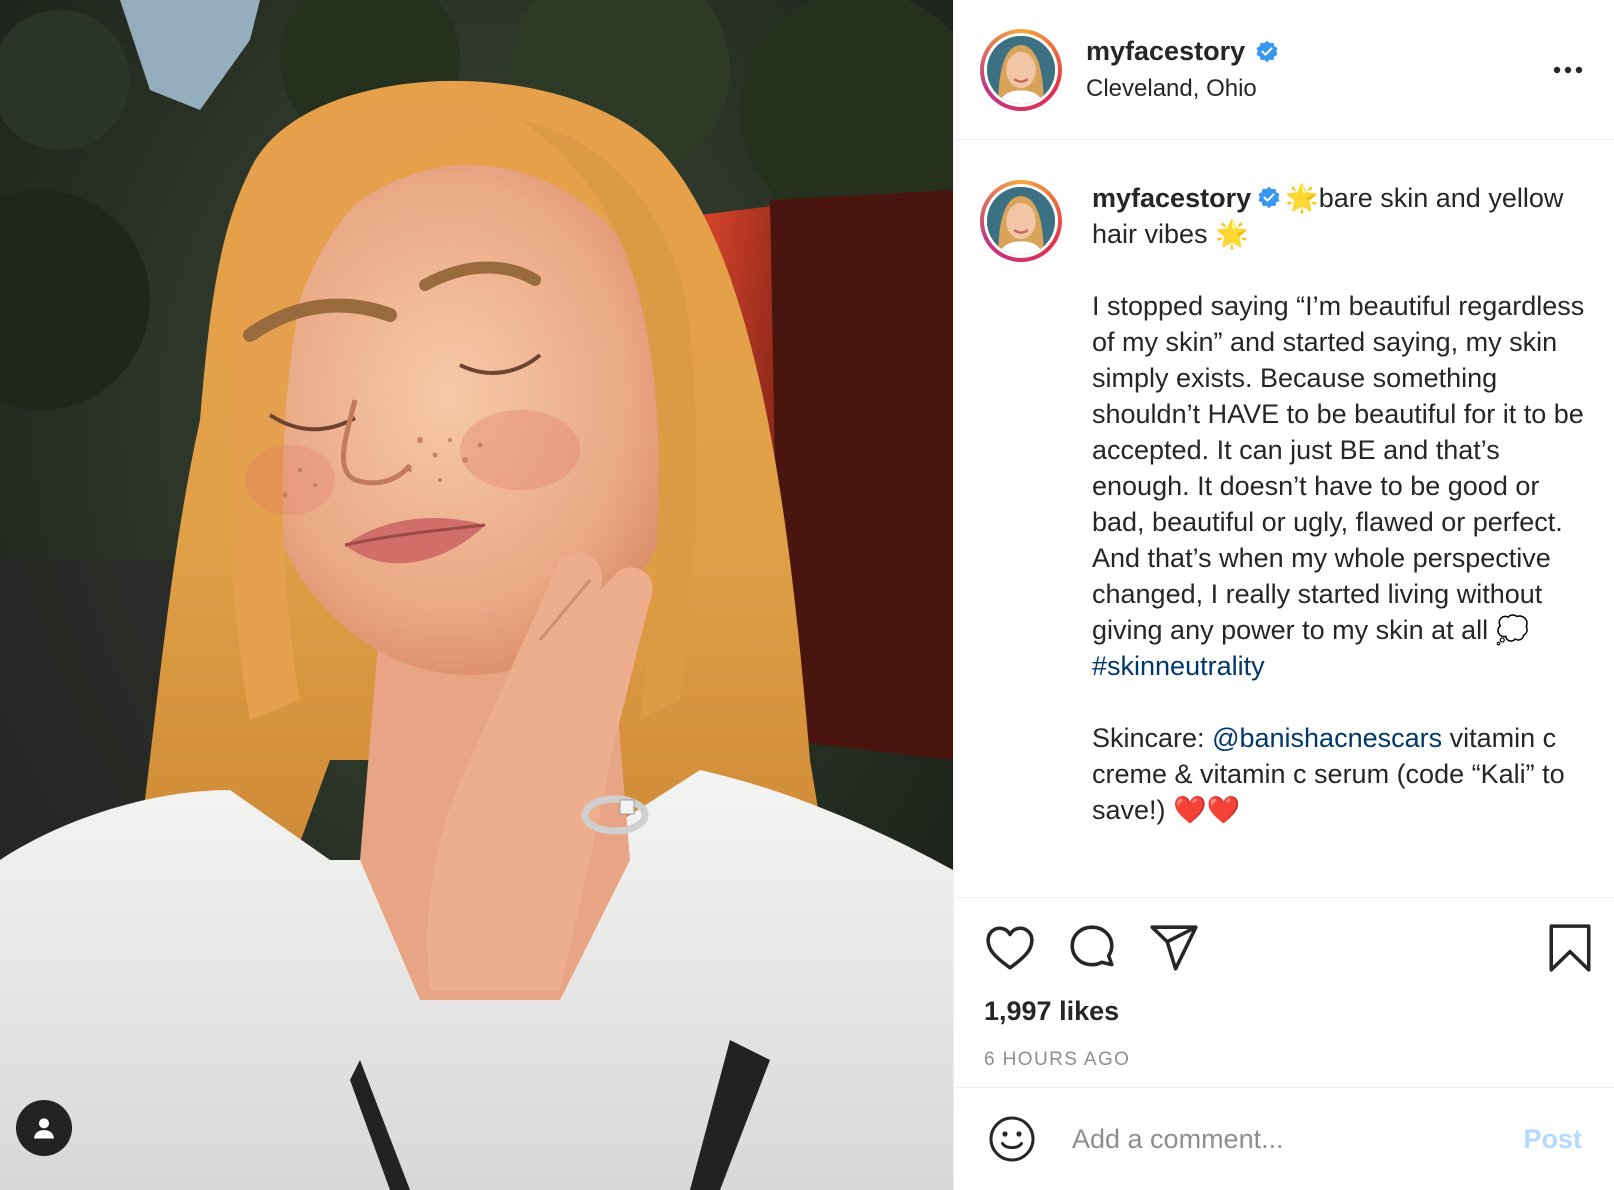  I want to click on post-timestamp: 6 HOURS AGO, so click(1286, 1060).